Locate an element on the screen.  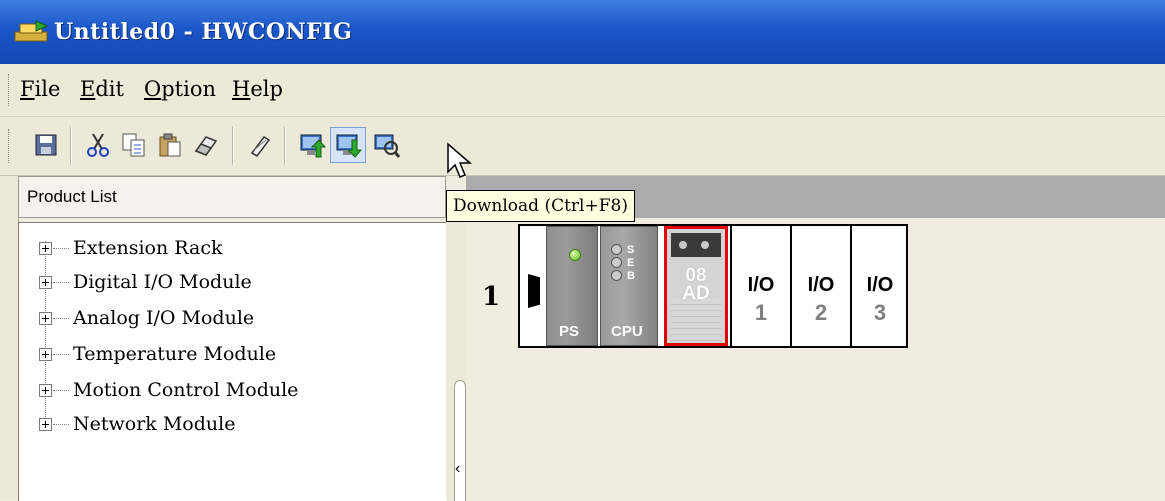
rack: PS S E B CPU 08 AD I/O 1 I/O 2 I/O 3 is located at coordinates (713, 286).